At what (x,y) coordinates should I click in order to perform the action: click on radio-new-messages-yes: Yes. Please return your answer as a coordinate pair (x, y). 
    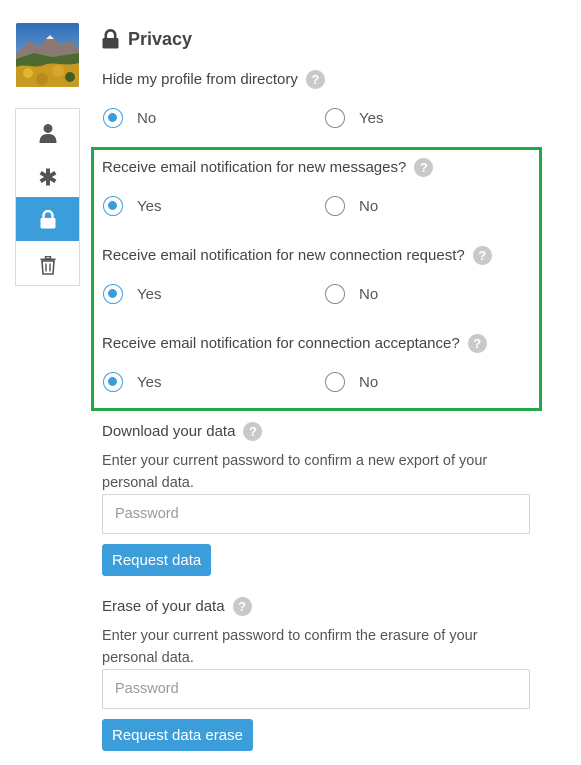
    Looking at the image, I should click on (132, 206).